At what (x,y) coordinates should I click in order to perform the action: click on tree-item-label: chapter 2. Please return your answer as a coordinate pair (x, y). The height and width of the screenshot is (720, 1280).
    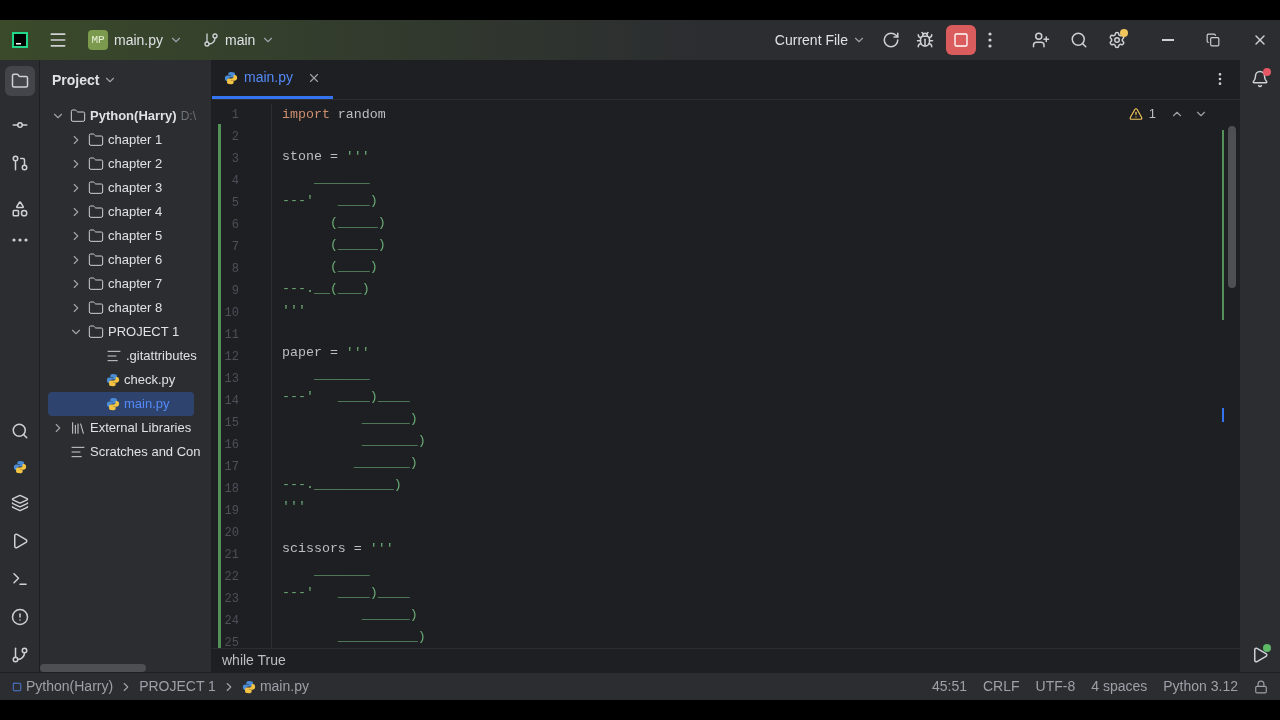
    Looking at the image, I should click on (135, 164).